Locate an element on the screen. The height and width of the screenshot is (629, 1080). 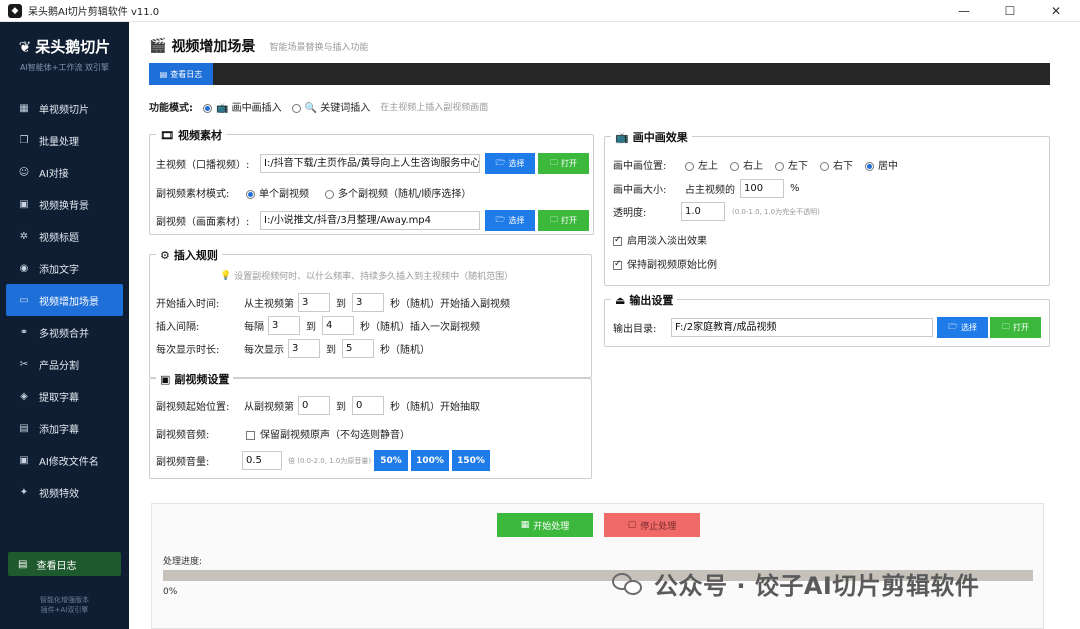
start-process-button: ▦ 开始处理 is located at coordinates (545, 525).